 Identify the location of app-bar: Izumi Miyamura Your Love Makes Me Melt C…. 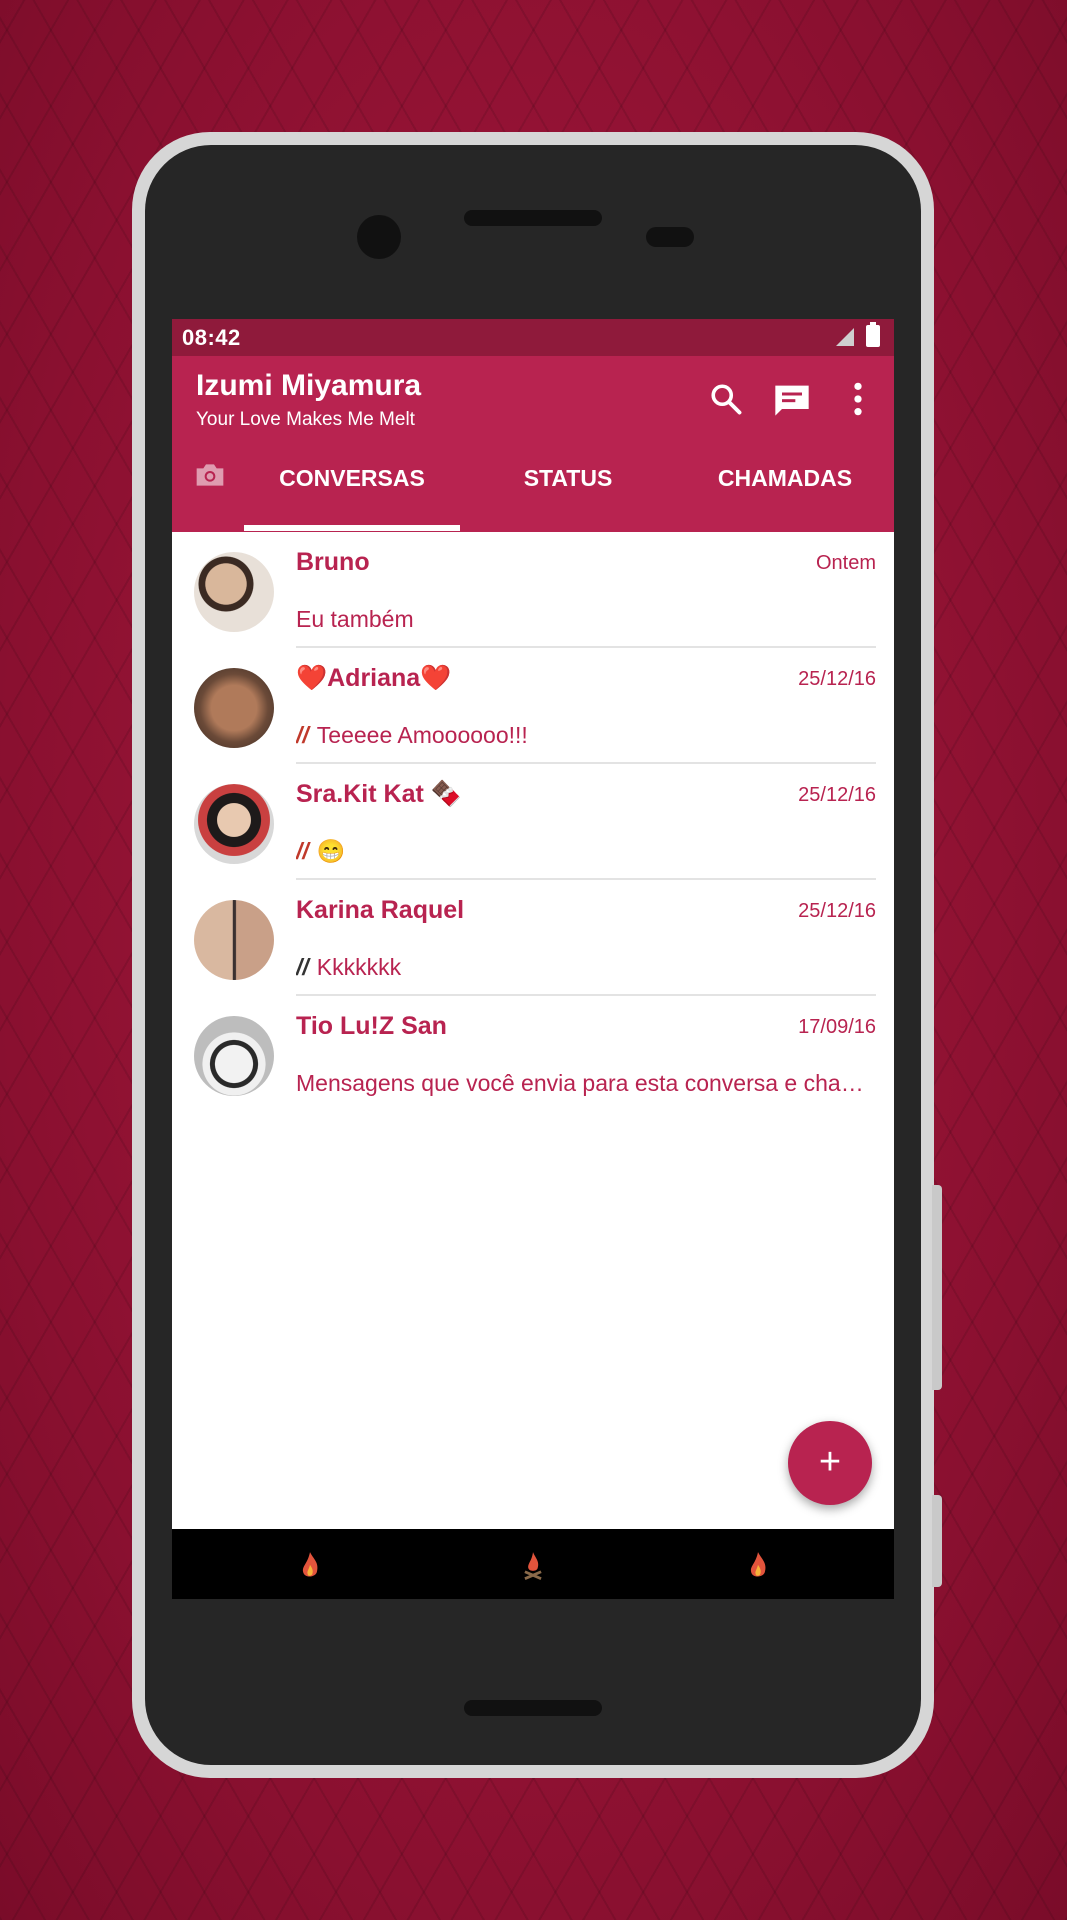
(533, 444).